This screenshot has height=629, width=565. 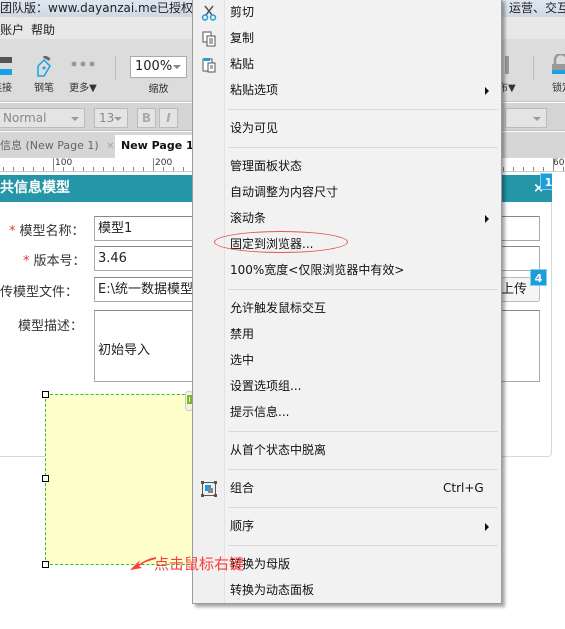 I want to click on bold-button: B, so click(x=146, y=118).